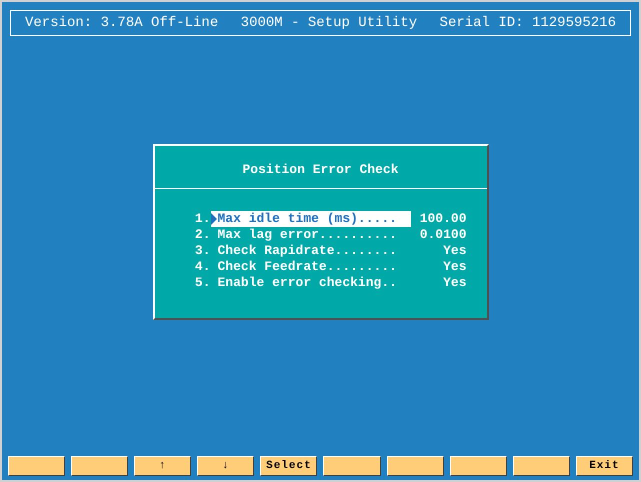  Describe the element at coordinates (202, 267) in the screenshot. I see `item-number: 4.` at that location.